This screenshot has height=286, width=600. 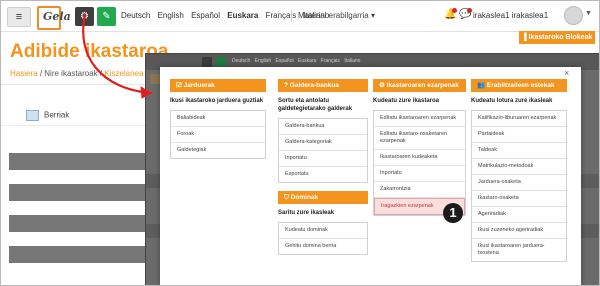 I want to click on course-blocks-label: Ikastaroko Blokeak, so click(x=560, y=37).